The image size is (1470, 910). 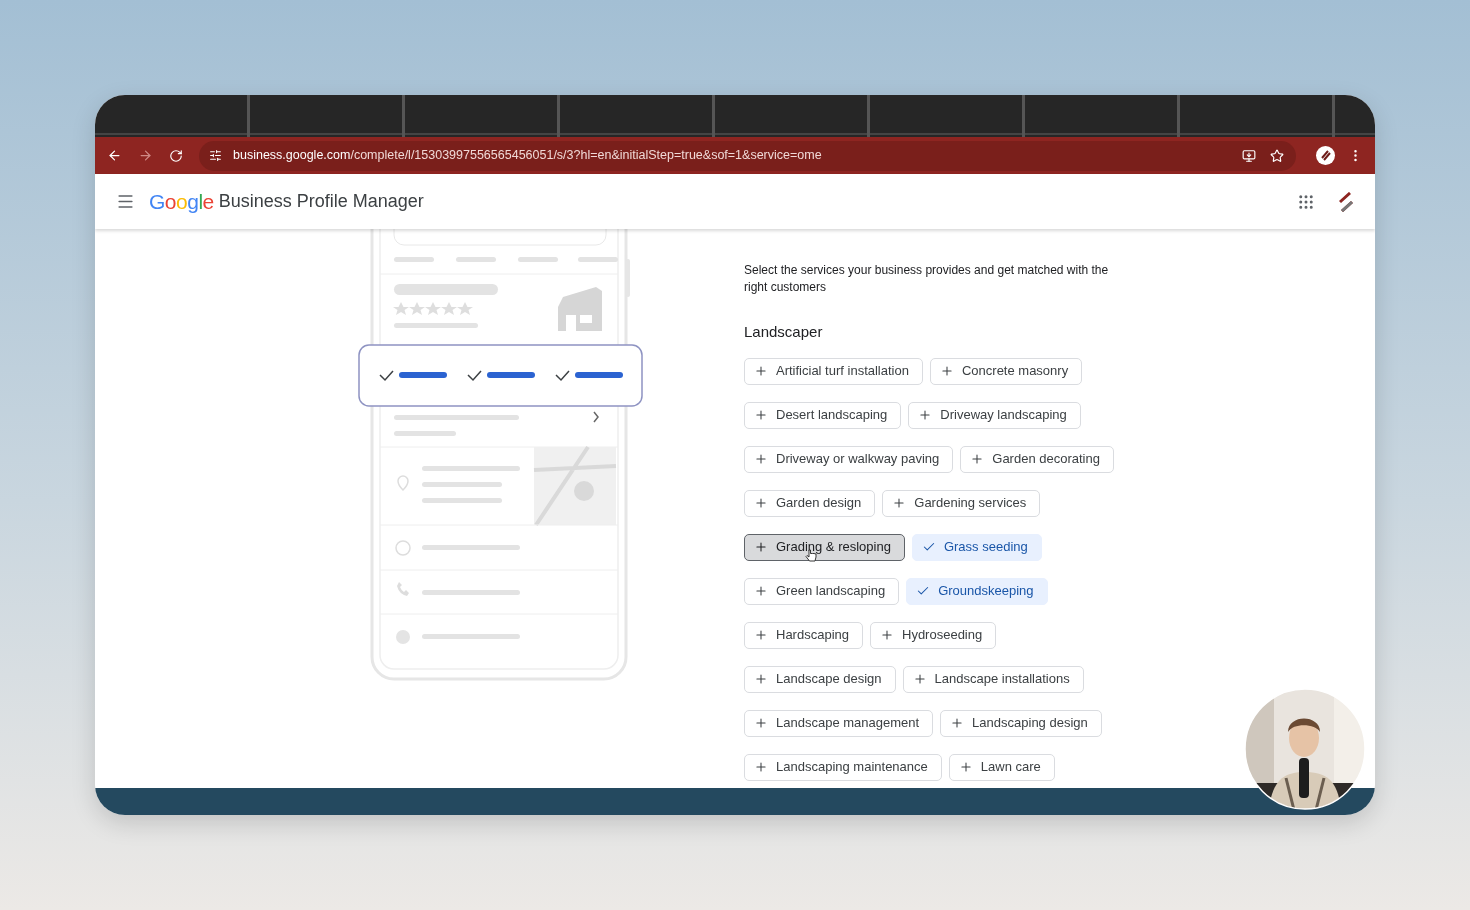 I want to click on service-chip: Landscape management, so click(x=839, y=723).